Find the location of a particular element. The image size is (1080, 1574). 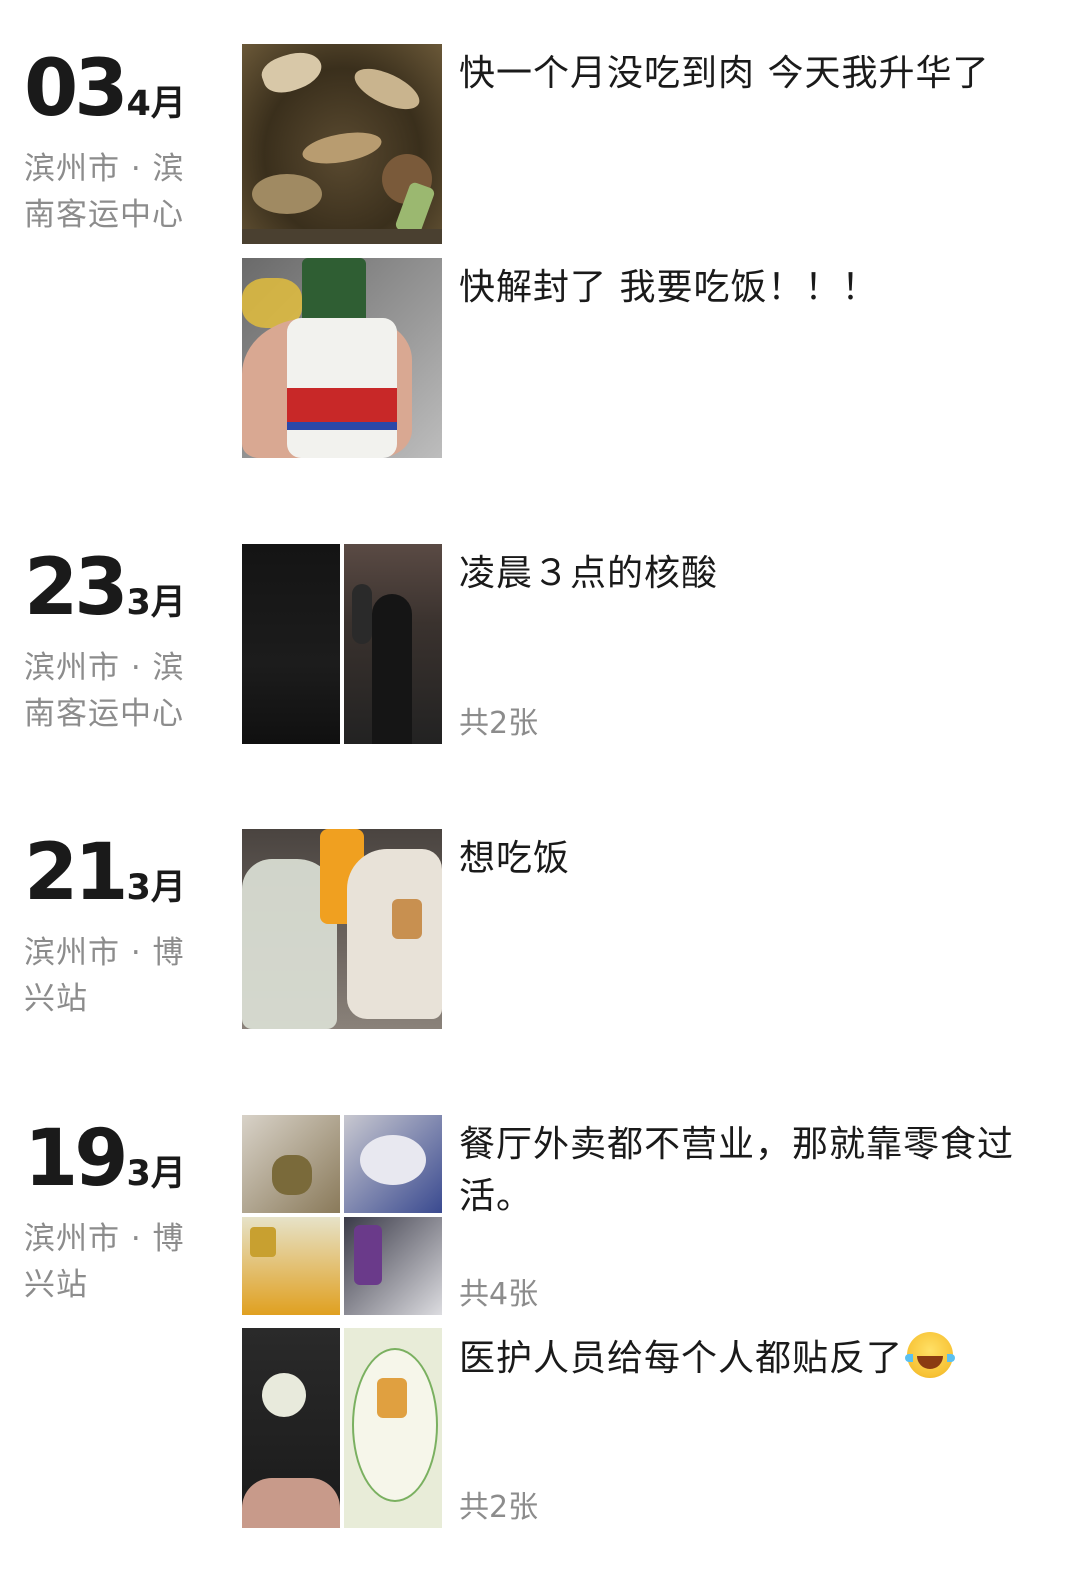

post-thumbnail-snacks-grid is located at coordinates (342, 1215).